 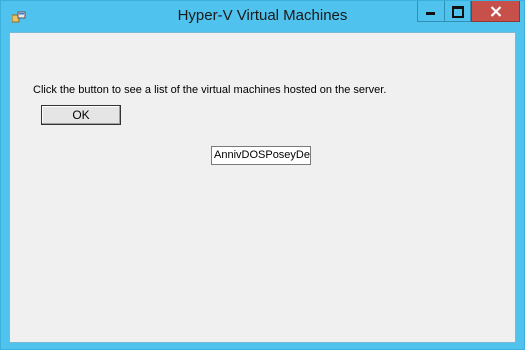 What do you see at coordinates (261, 155) in the screenshot?
I see `virtual-machine-list-field: AnnivDOSPoseyDem` at bounding box center [261, 155].